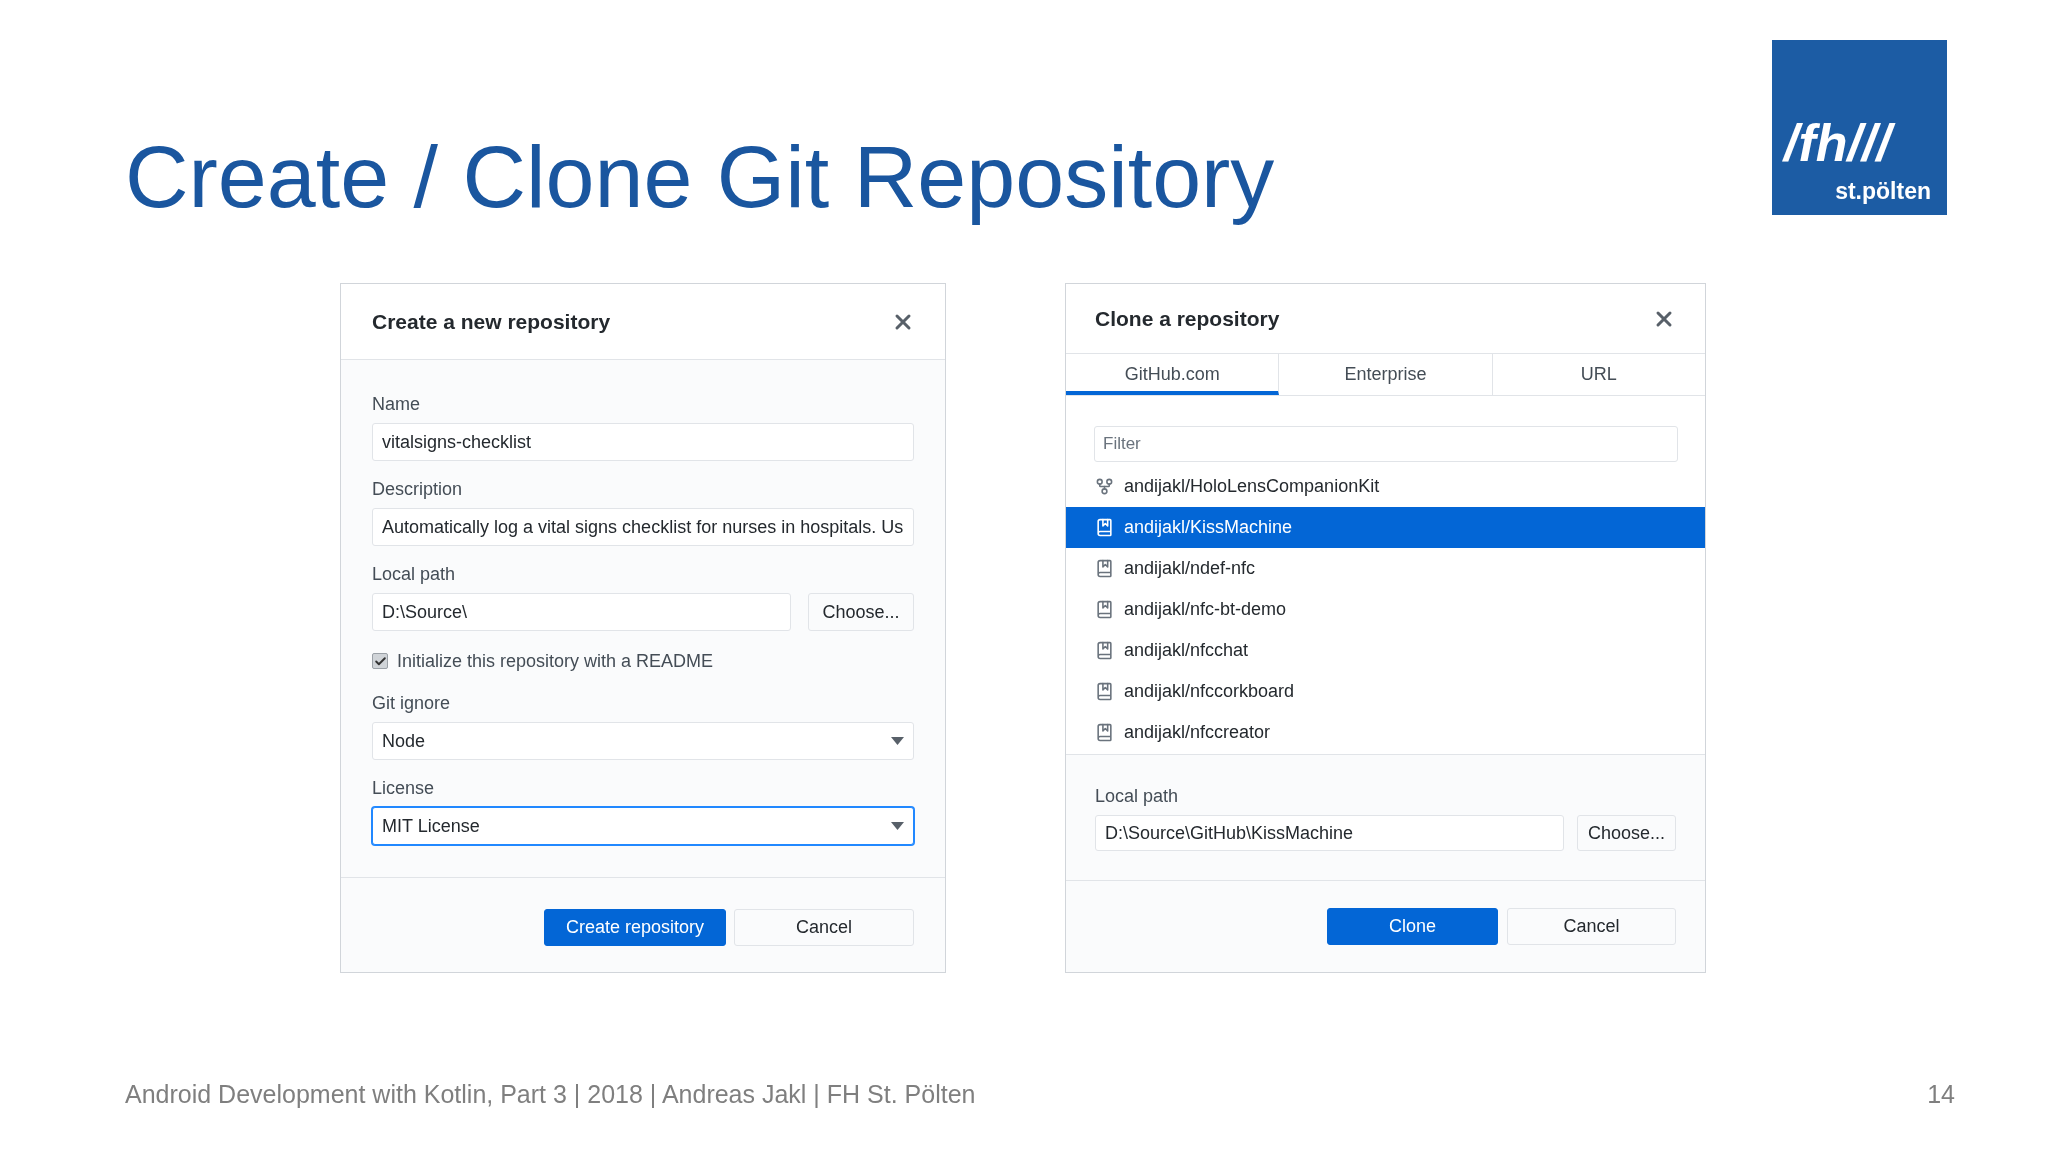 Image resolution: width=2048 pixels, height=1152 pixels. What do you see at coordinates (1386, 375) in the screenshot?
I see `tab: Enterprise` at bounding box center [1386, 375].